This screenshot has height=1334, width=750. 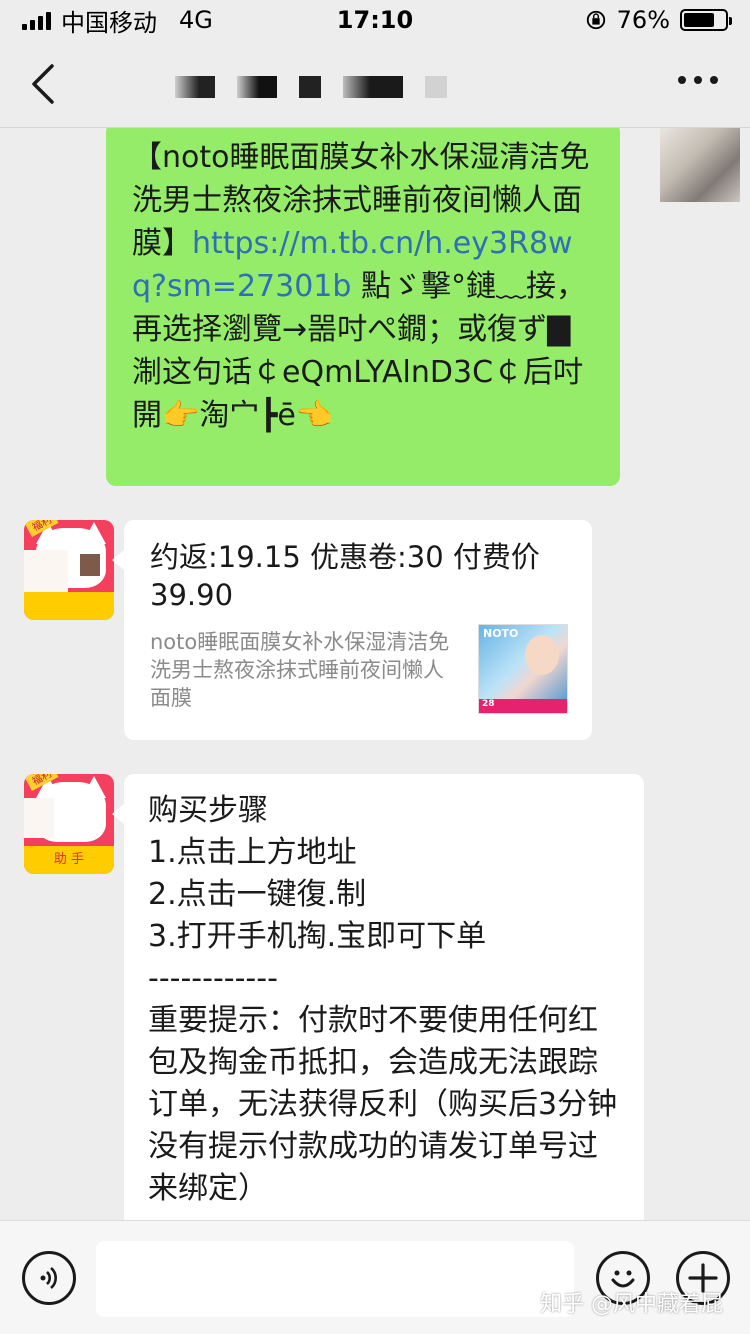 I want to click on card-body: noto睡眠面膜女补水保湿清洁免洗男士熬夜涂抹式睡前夜间懒人面膜 NOTO 28, so click(x=359, y=676).